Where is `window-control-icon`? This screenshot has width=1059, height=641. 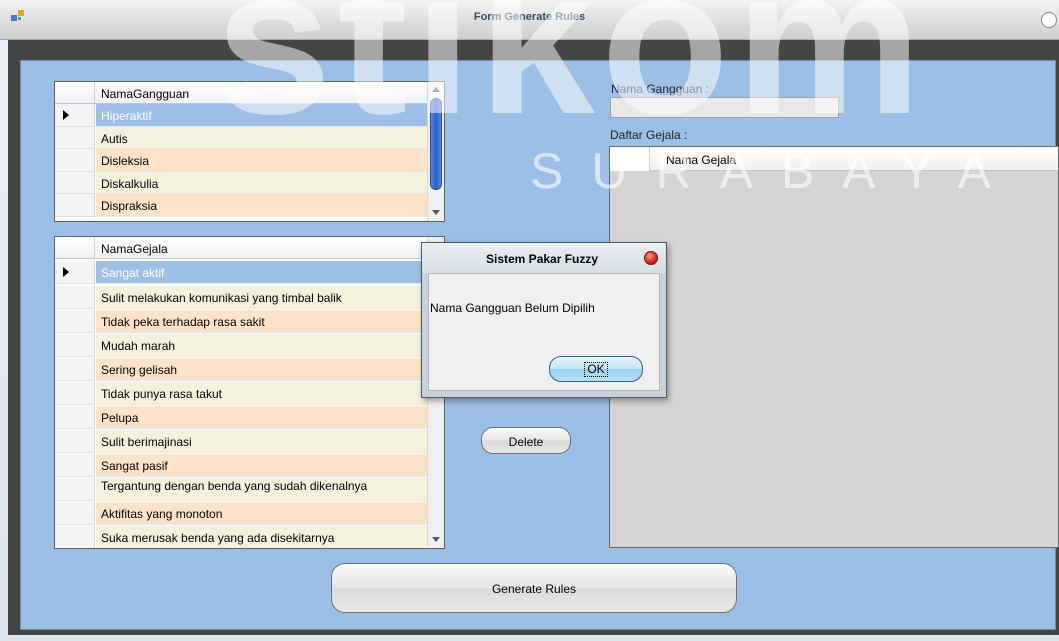
window-control-icon is located at coordinates (1049, 20).